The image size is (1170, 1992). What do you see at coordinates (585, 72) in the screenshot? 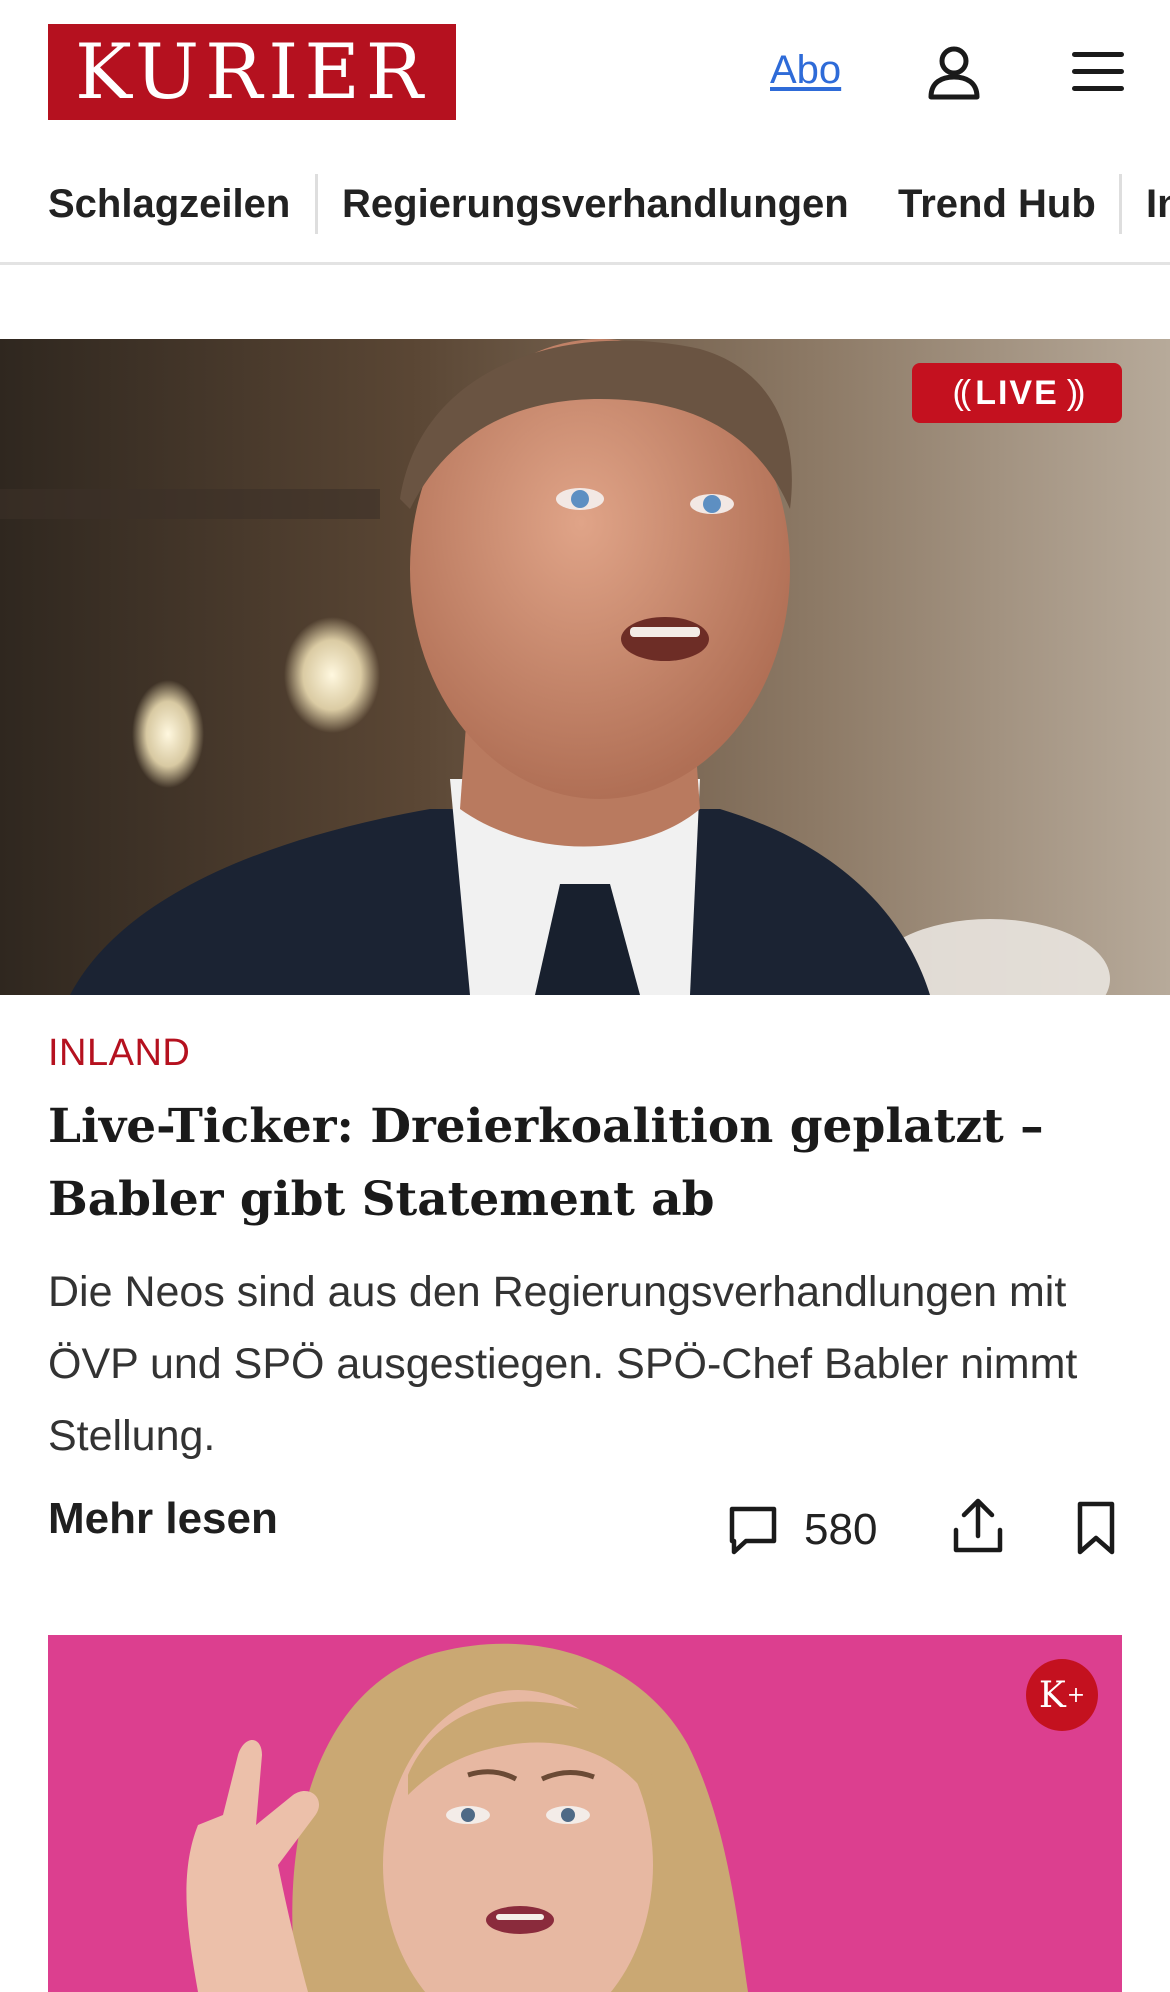
I see `site-header: KURIER Abo` at bounding box center [585, 72].